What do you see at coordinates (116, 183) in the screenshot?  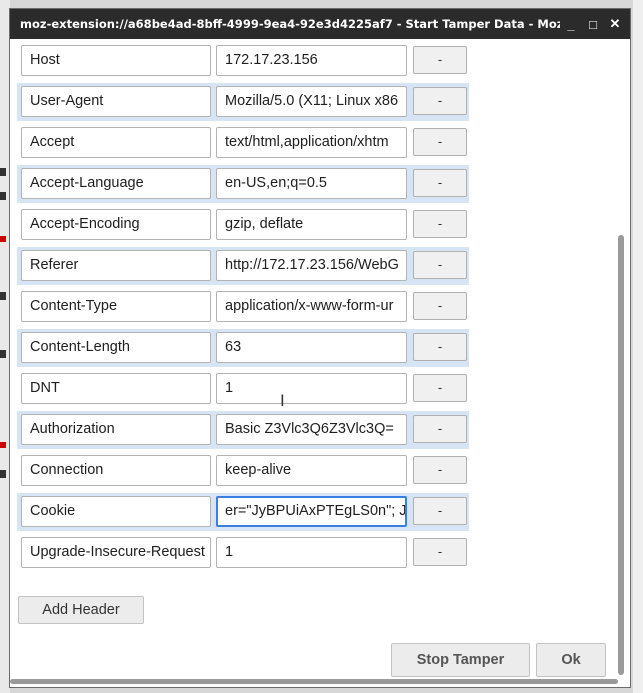 I see `header-name-field: Accept-Language` at bounding box center [116, 183].